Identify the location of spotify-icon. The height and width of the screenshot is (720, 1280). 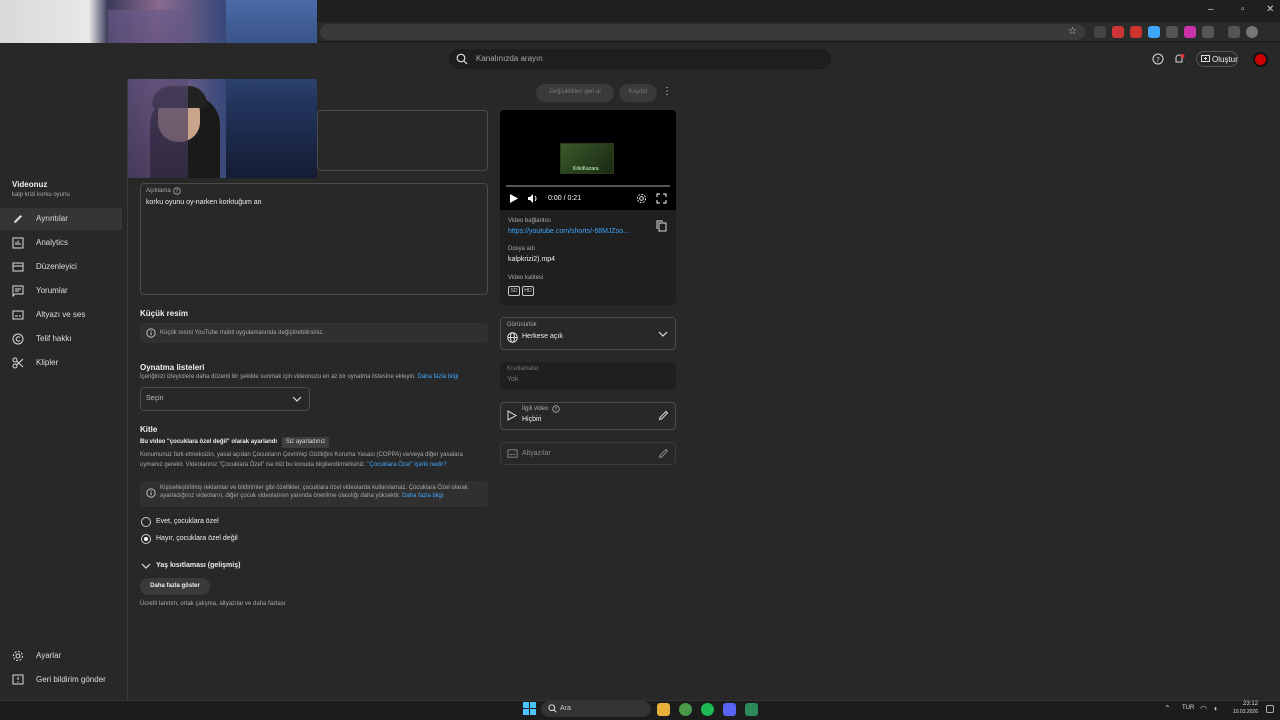
(707, 709).